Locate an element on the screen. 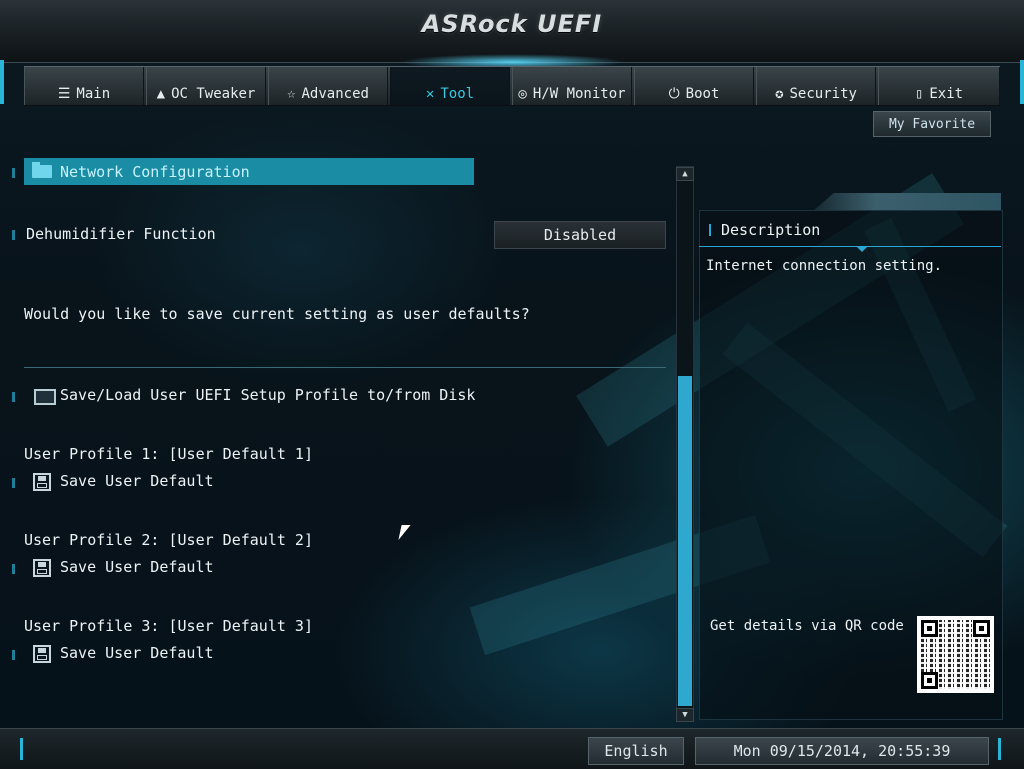 This screenshot has width=1024, height=769. dehumidifier-label: Dehumidifier Function is located at coordinates (121, 234).